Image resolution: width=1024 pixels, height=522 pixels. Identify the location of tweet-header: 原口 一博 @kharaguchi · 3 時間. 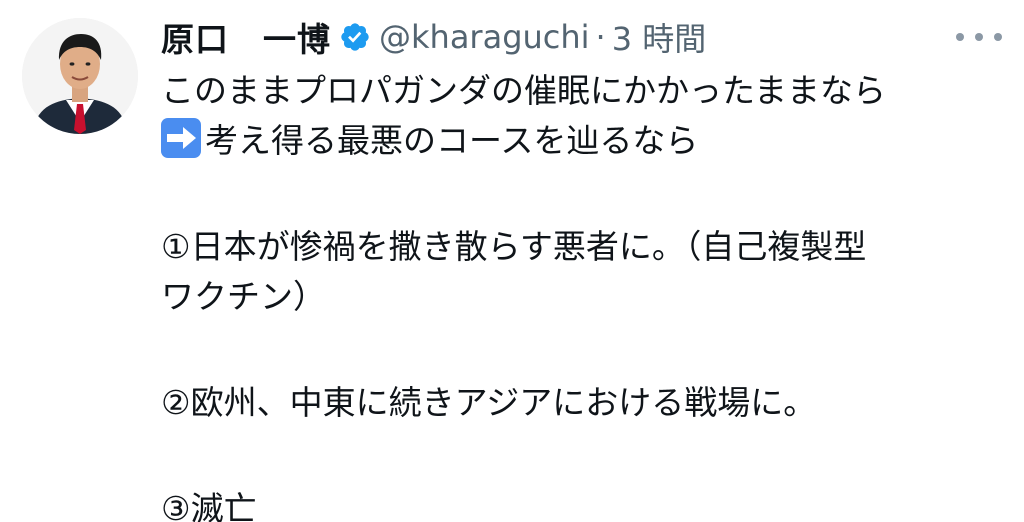
(433, 37).